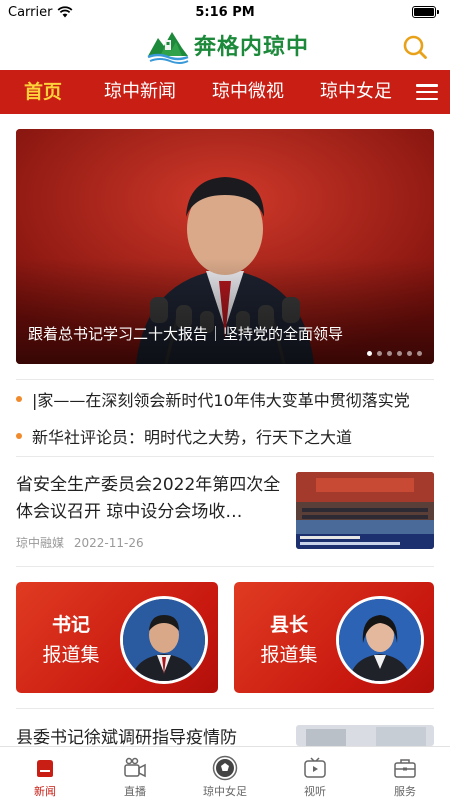  What do you see at coordinates (117, 637) in the screenshot?
I see `secretary-report-card: 书记 报道集` at bounding box center [117, 637].